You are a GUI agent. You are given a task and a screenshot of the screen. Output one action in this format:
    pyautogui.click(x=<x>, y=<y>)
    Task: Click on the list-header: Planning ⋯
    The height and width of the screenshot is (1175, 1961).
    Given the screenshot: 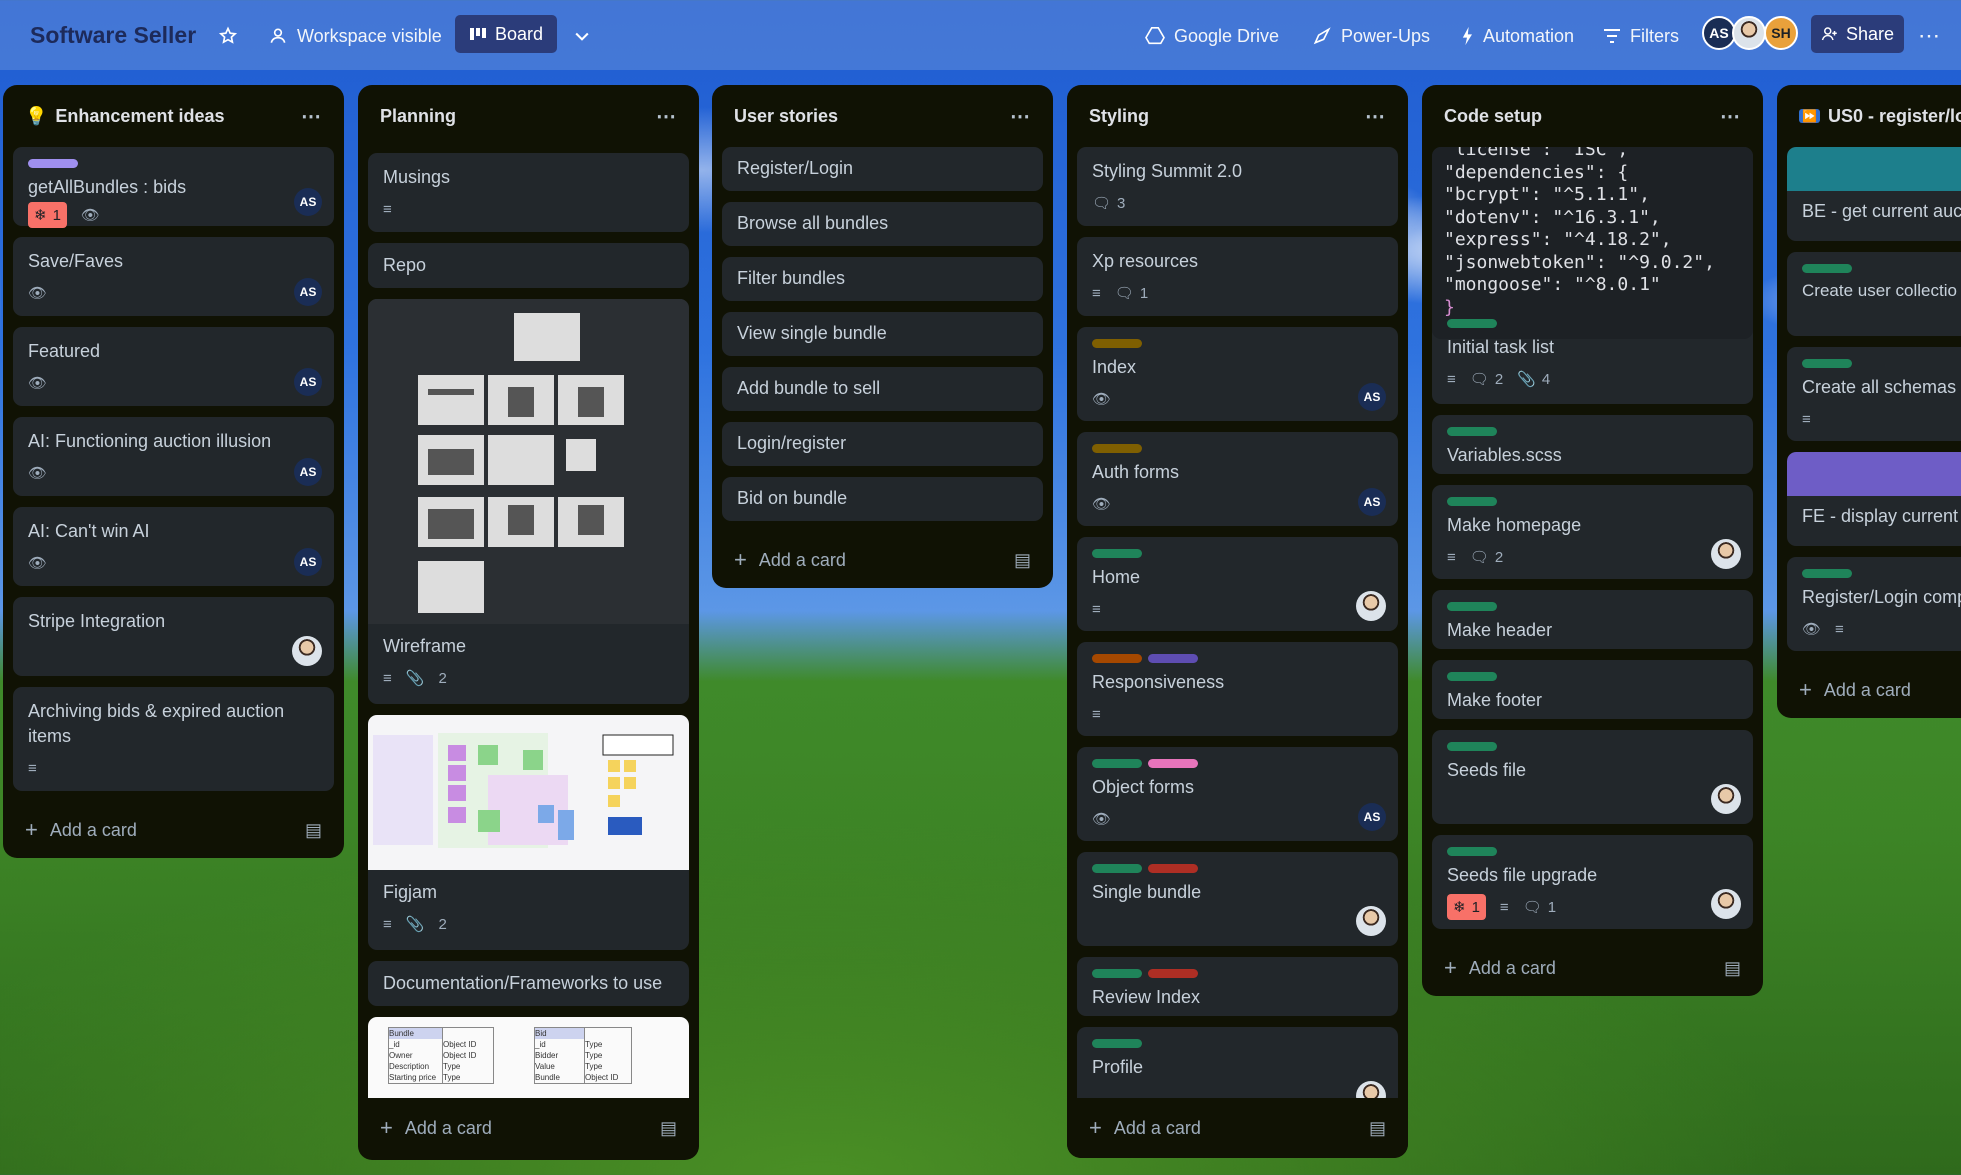 What is the action you would take?
    pyautogui.click(x=528, y=116)
    